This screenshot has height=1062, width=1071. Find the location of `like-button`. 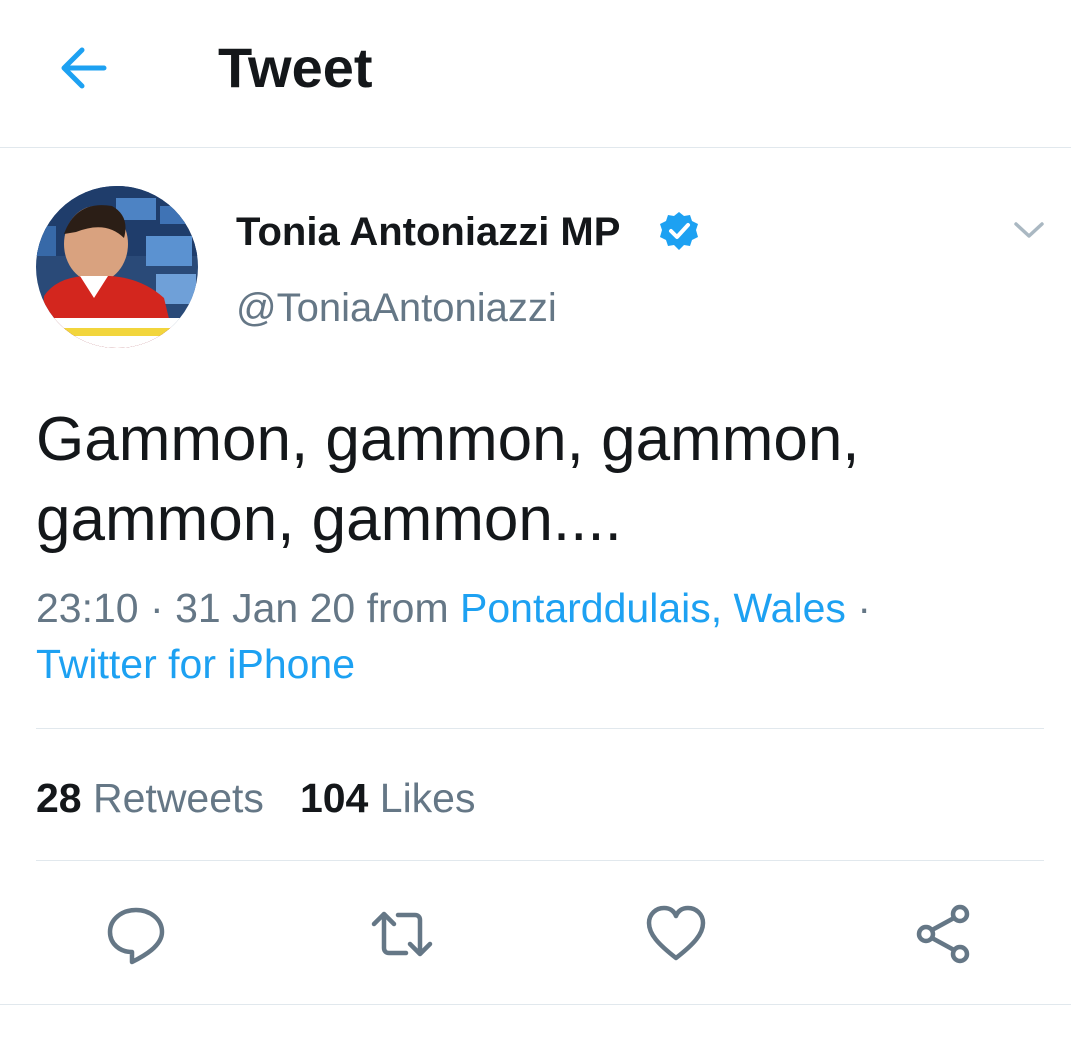

like-button is located at coordinates (676, 934).